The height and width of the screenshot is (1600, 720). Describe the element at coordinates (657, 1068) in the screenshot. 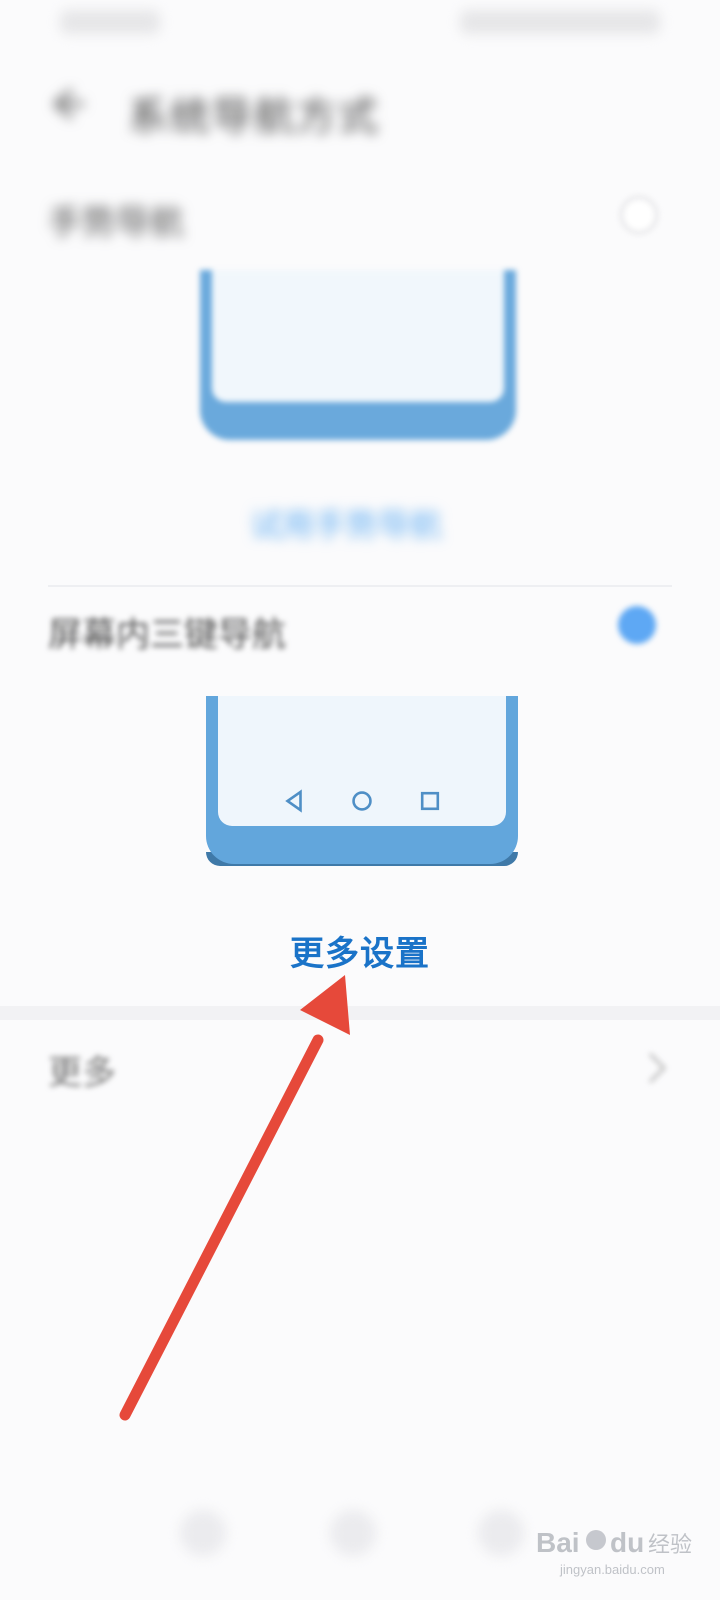

I see `chevron-right-icon` at that location.